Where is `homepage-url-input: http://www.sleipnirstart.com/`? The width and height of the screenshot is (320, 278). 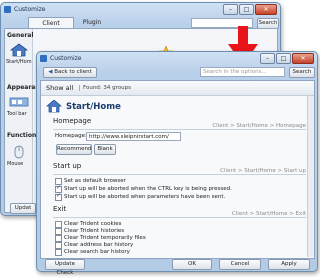 homepage-url-input: http://www.sleipnirstart.com/ is located at coordinates (133, 136).